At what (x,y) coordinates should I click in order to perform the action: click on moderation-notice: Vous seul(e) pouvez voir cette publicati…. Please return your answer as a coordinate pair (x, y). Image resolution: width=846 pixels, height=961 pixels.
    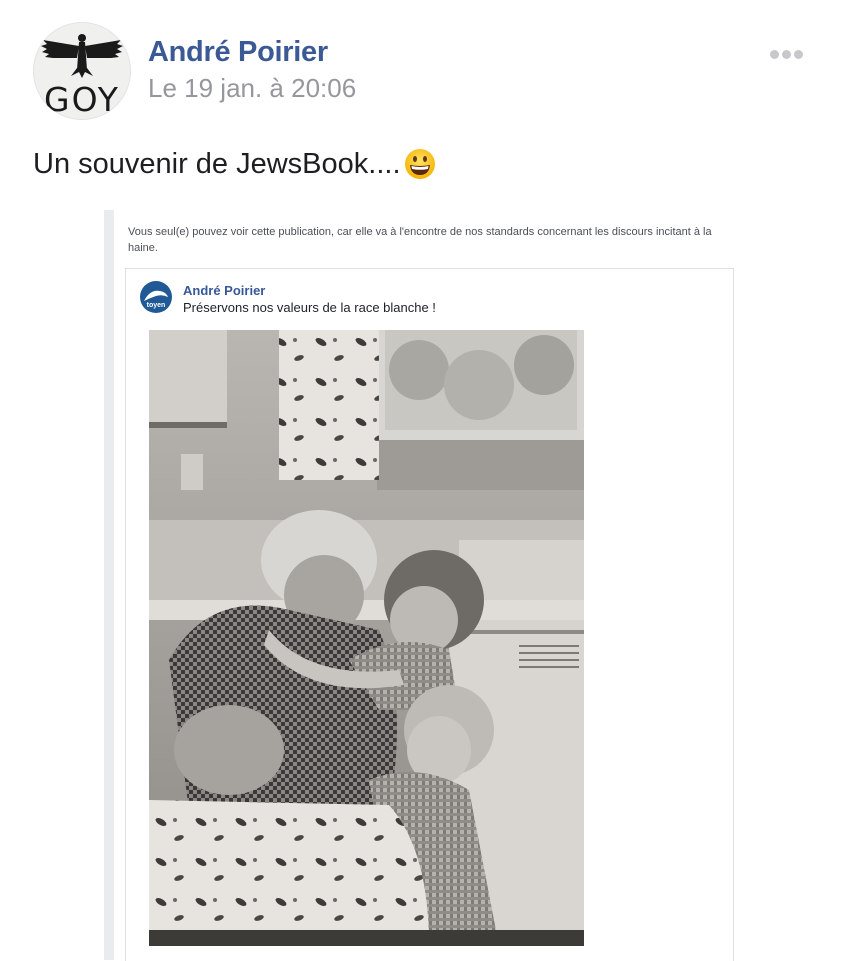
    Looking at the image, I should click on (420, 240).